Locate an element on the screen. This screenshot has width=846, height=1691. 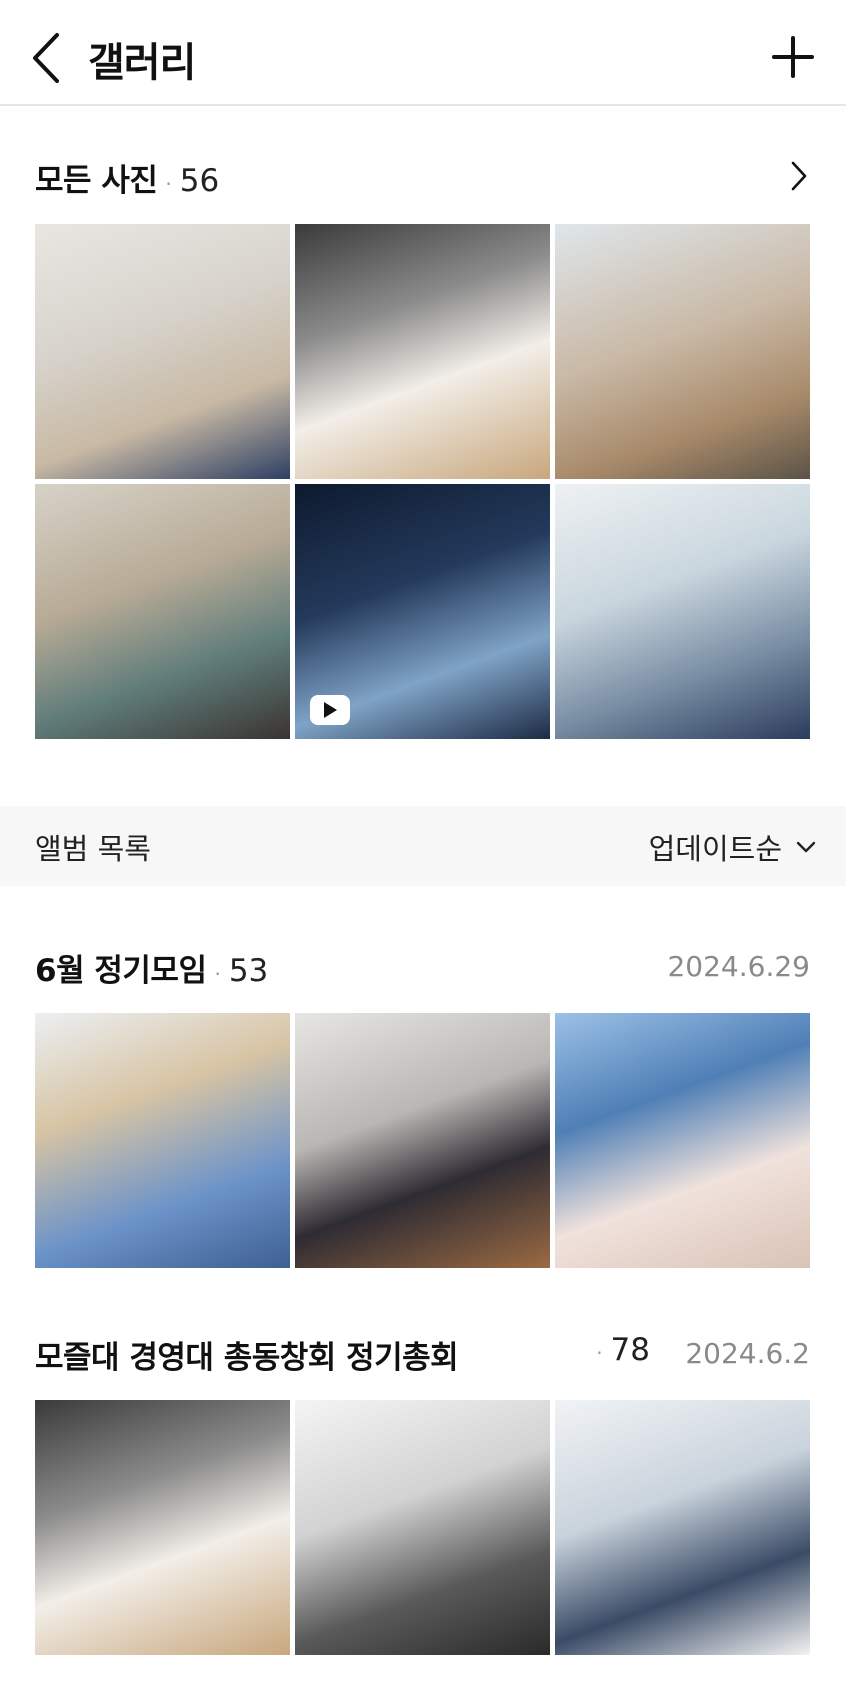
album-date: 2024.6.2 is located at coordinates (747, 1353).